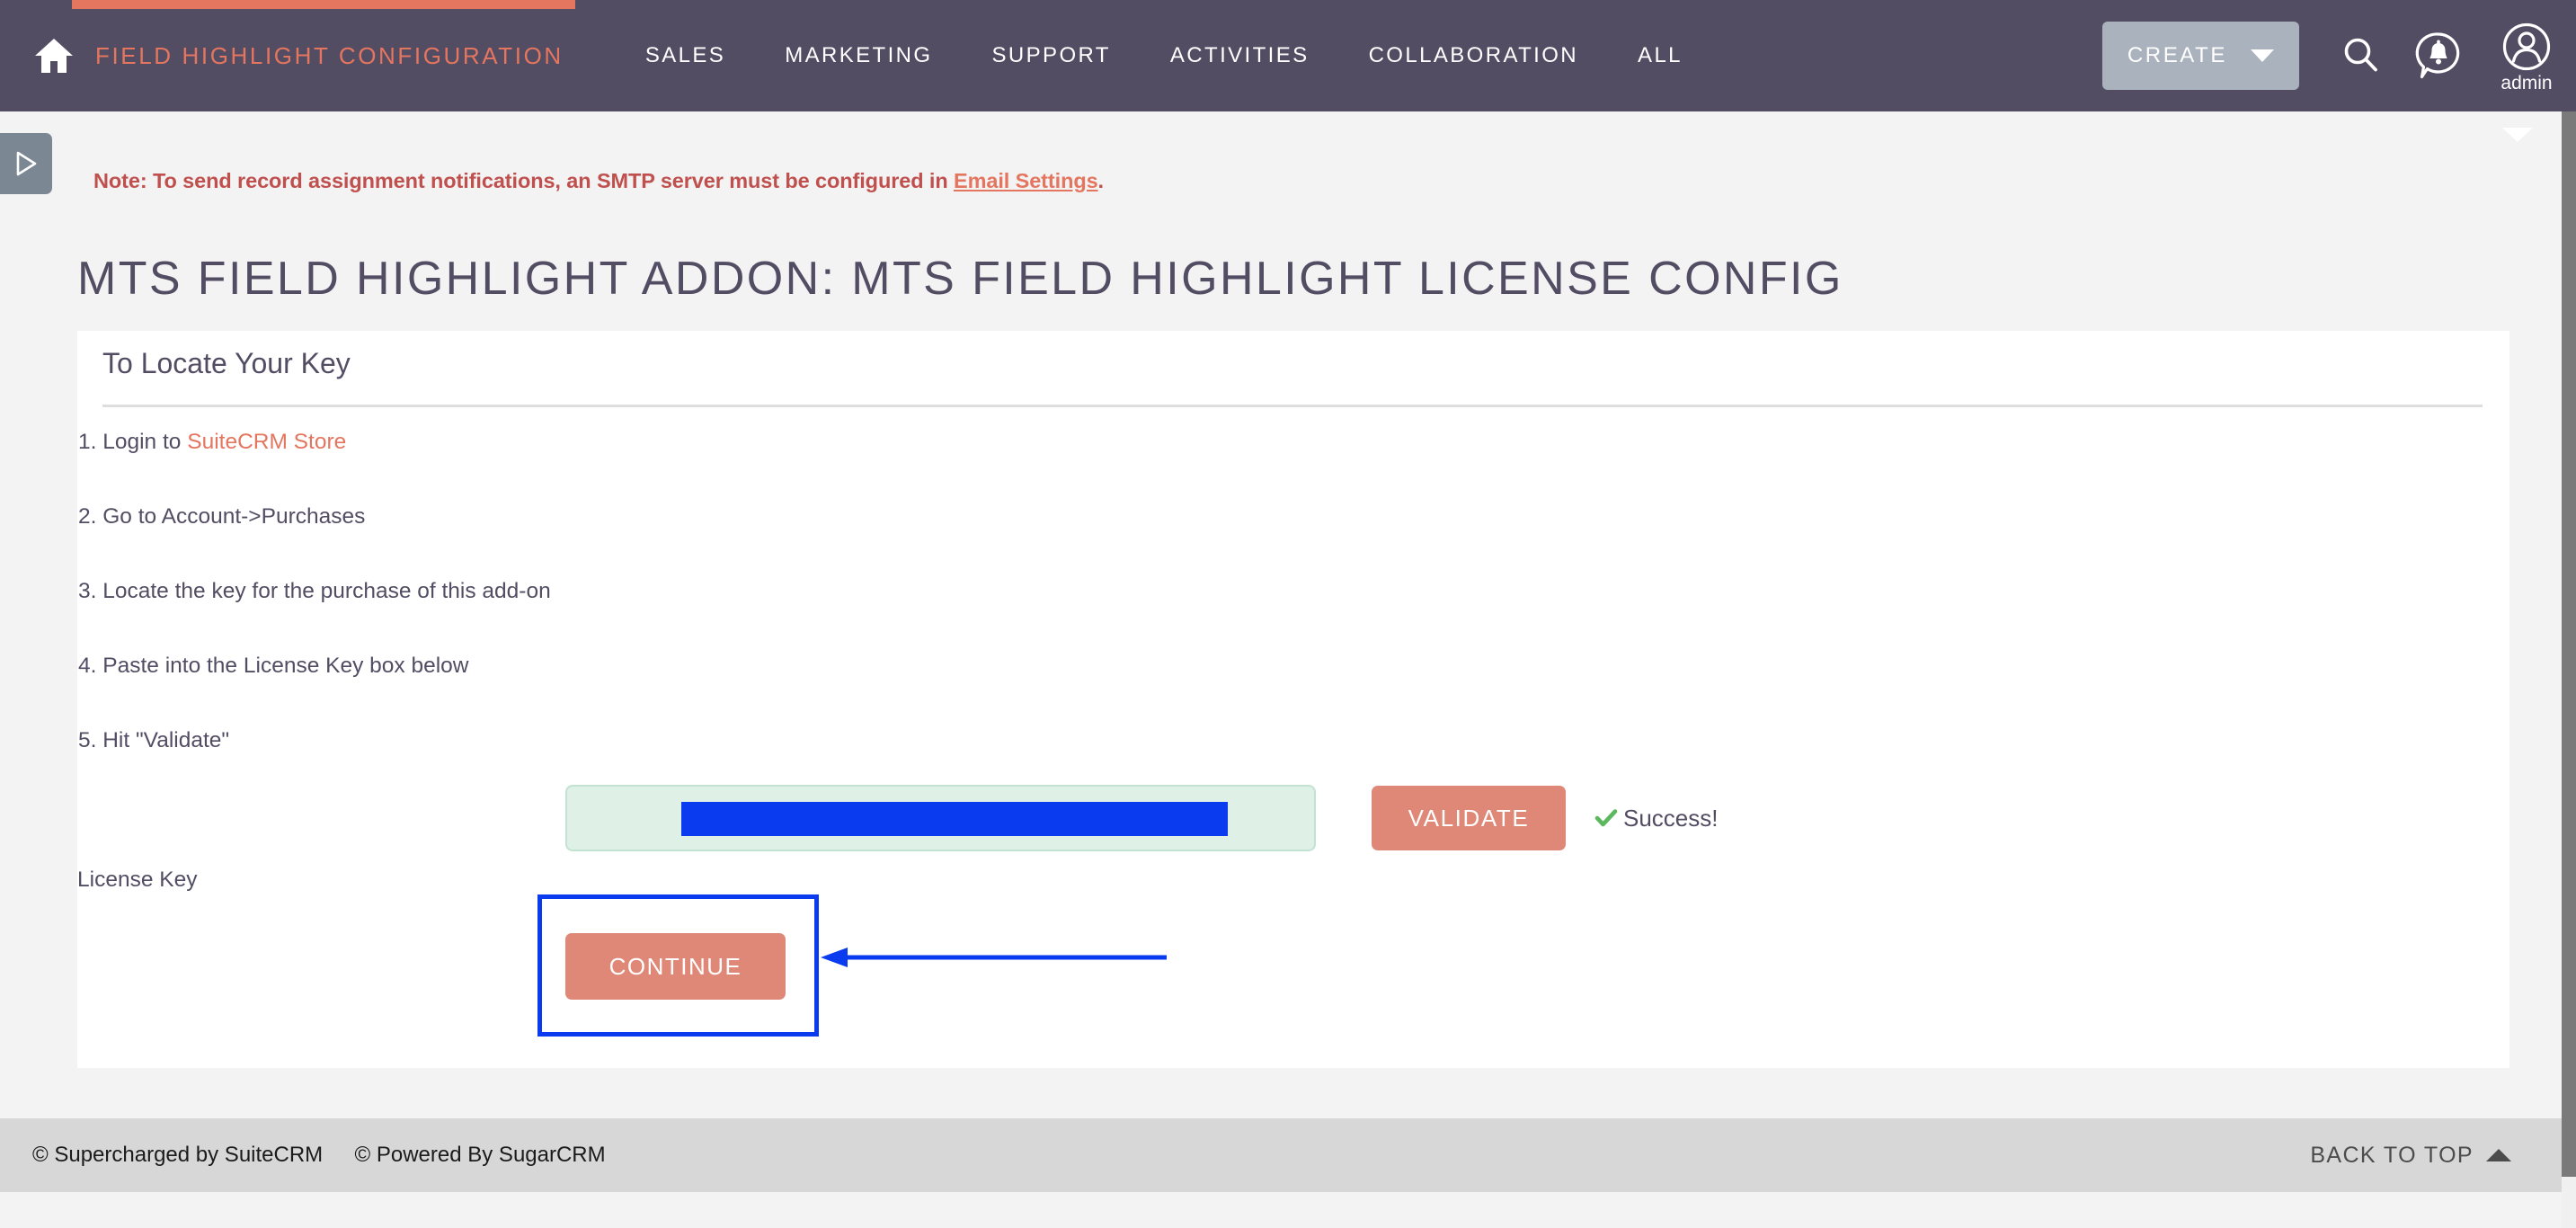 The width and height of the screenshot is (2576, 1228). I want to click on nav-item-marketing: MARKETING, so click(858, 55).